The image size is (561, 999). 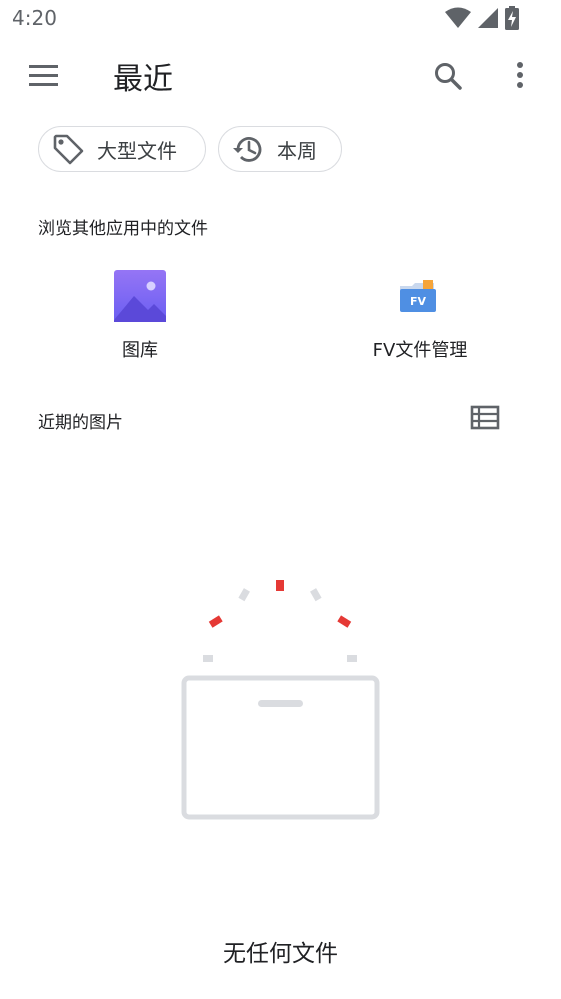 I want to click on view-toggle-button, so click(x=486, y=419).